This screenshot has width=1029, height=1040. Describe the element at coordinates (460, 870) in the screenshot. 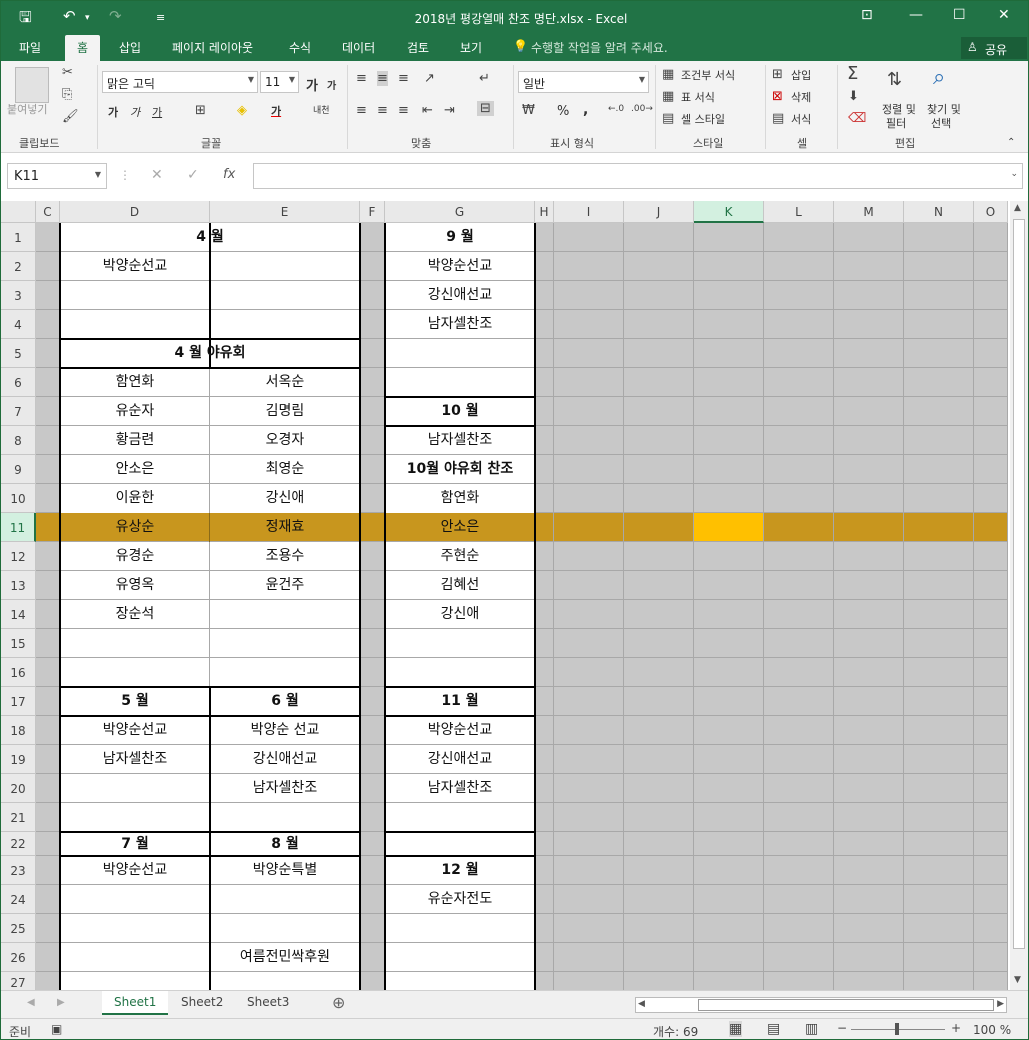

I see `cell-g23: 12 월` at that location.